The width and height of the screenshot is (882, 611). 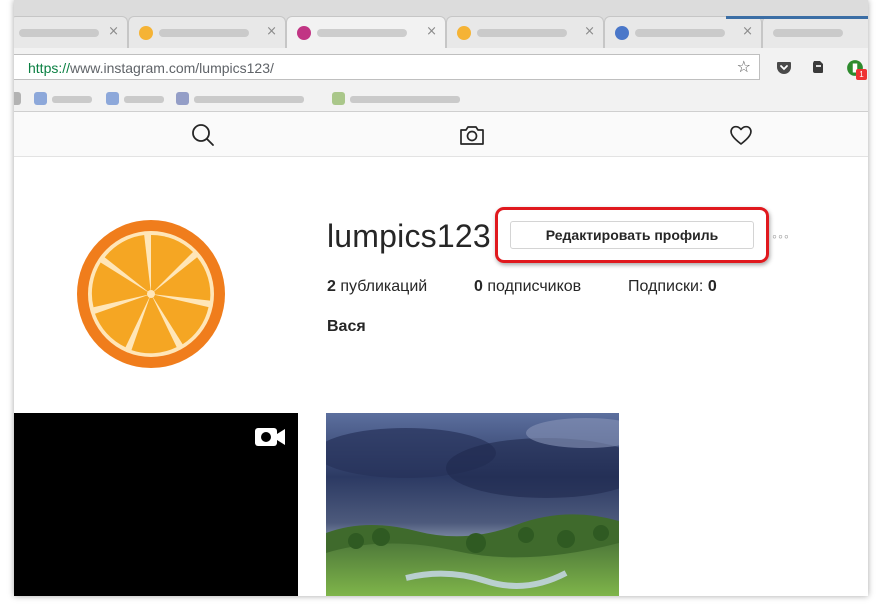 What do you see at coordinates (409, 236) in the screenshot?
I see `profile-username: lumpics123` at bounding box center [409, 236].